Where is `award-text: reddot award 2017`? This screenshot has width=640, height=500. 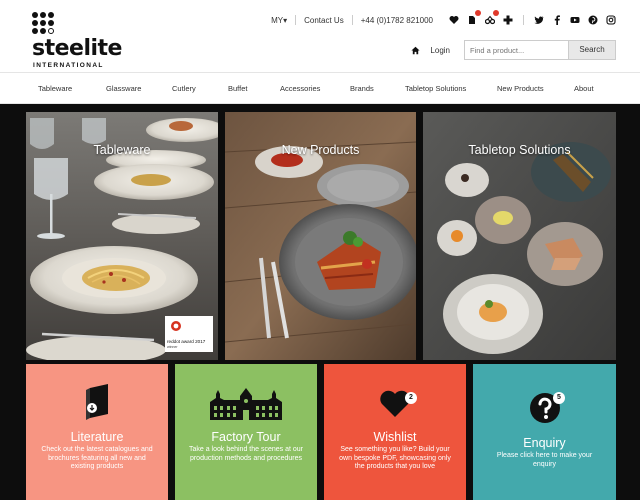
award-text: reddot award 2017 is located at coordinates (186, 341).